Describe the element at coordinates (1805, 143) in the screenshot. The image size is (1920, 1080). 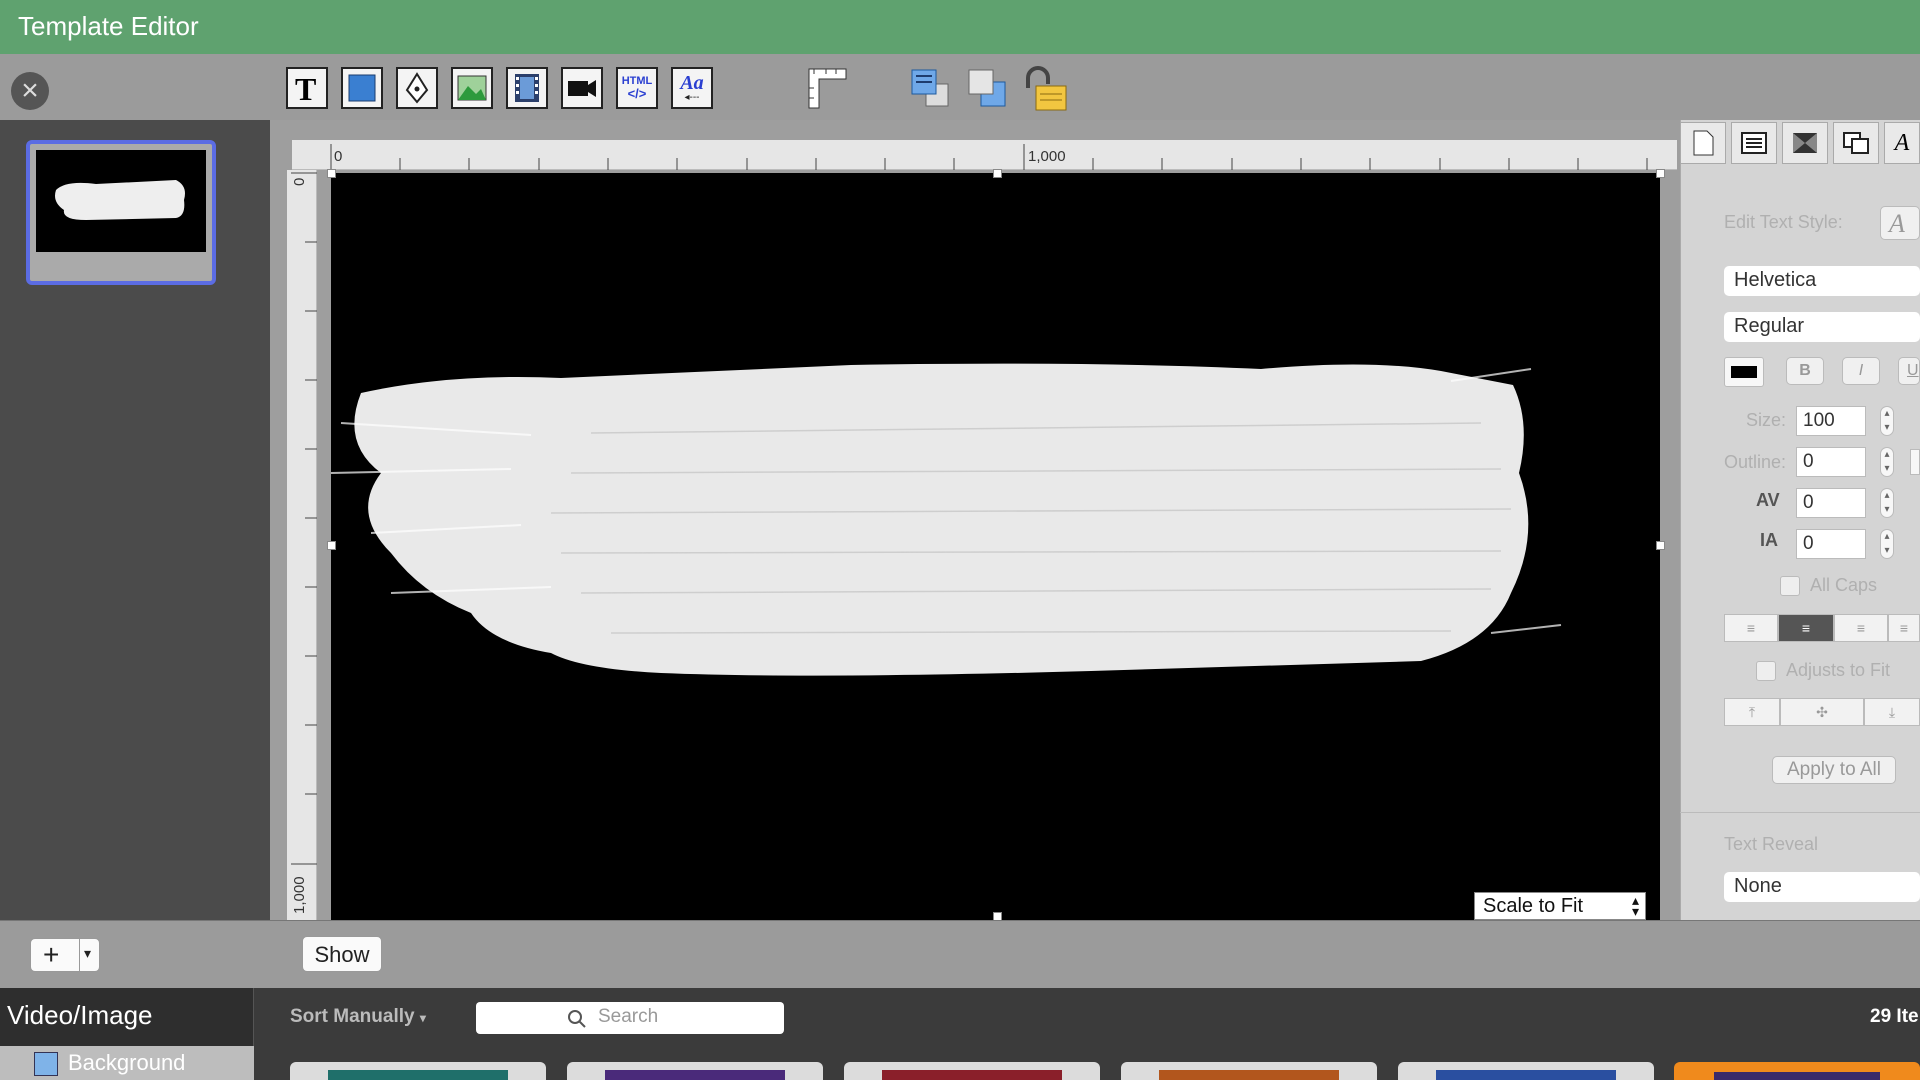
I see `transition-tab-icon` at that location.